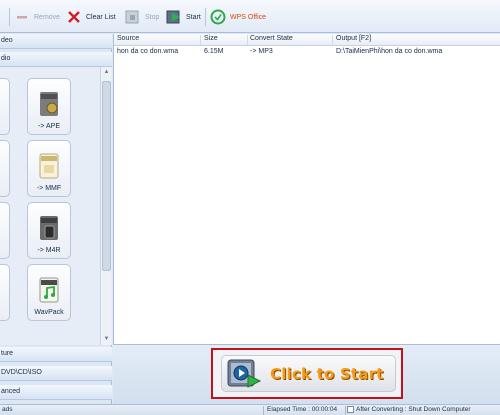 This screenshot has width=500, height=415. What do you see at coordinates (218, 17) in the screenshot?
I see `wps-logo-icon` at bounding box center [218, 17].